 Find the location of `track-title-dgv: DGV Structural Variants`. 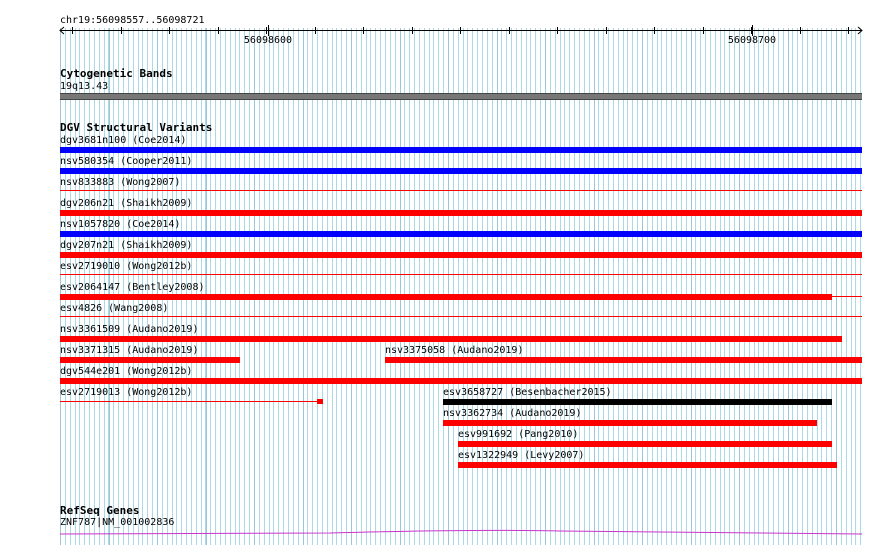

track-title-dgv: DGV Structural Variants is located at coordinates (136, 127).